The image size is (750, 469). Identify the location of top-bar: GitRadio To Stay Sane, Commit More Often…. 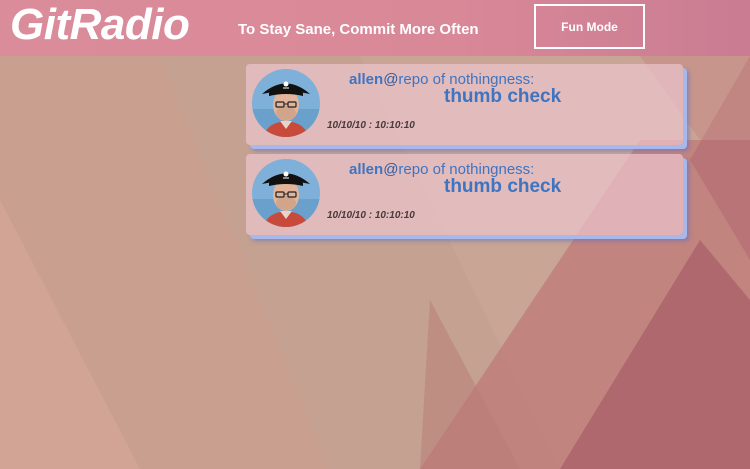
(375, 28).